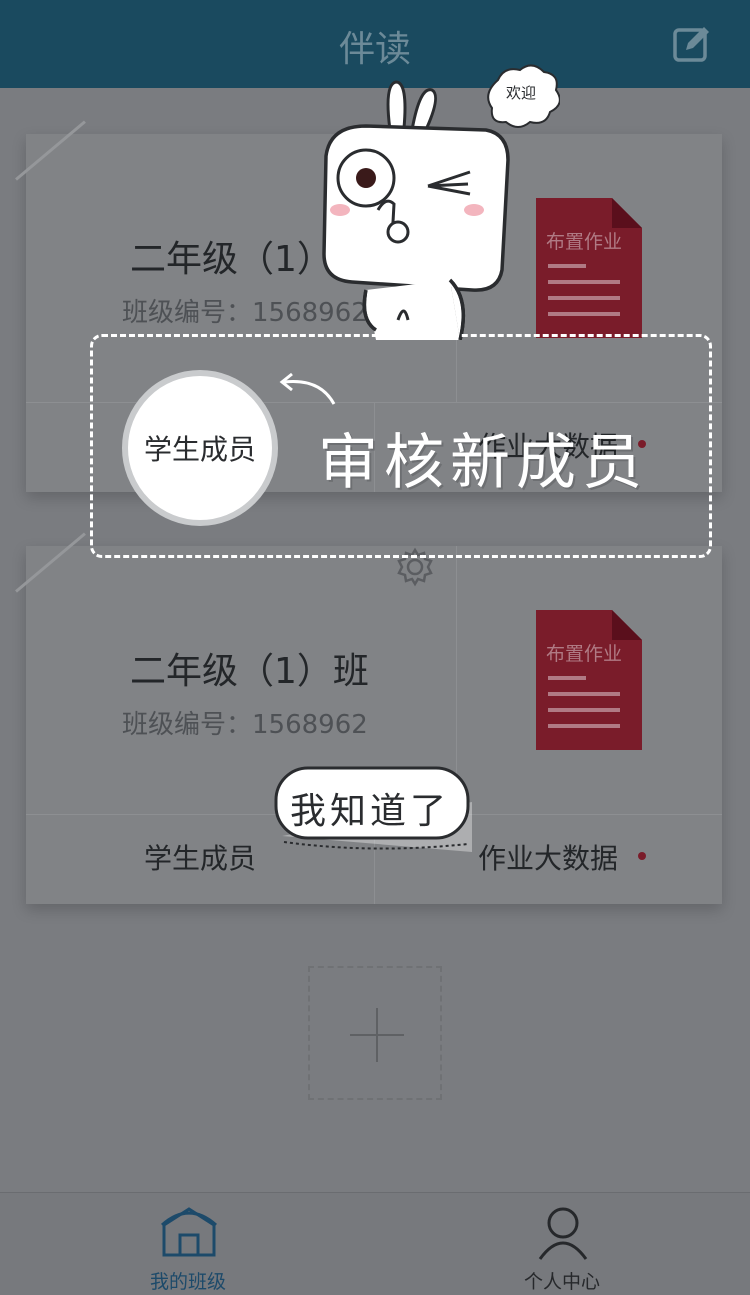 The image size is (750, 1295). Describe the element at coordinates (584, 654) in the screenshot. I see `svg-text: 布置作业` at that location.